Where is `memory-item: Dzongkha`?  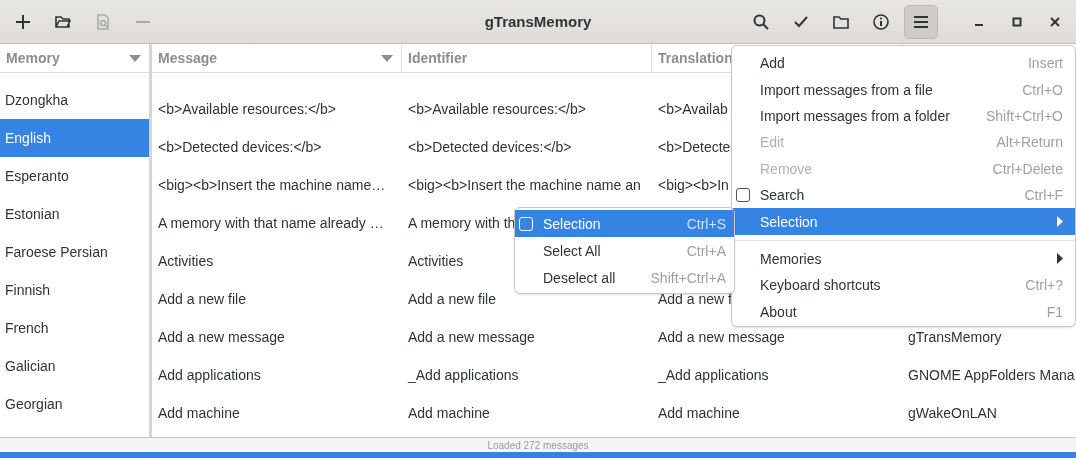 memory-item: Dzongkha is located at coordinates (74, 100).